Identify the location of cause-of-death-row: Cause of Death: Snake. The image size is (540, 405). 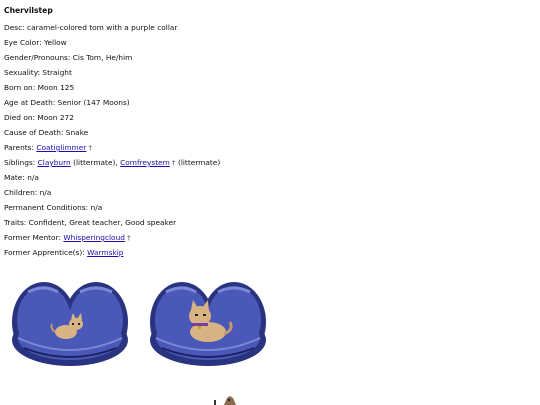
(269, 132).